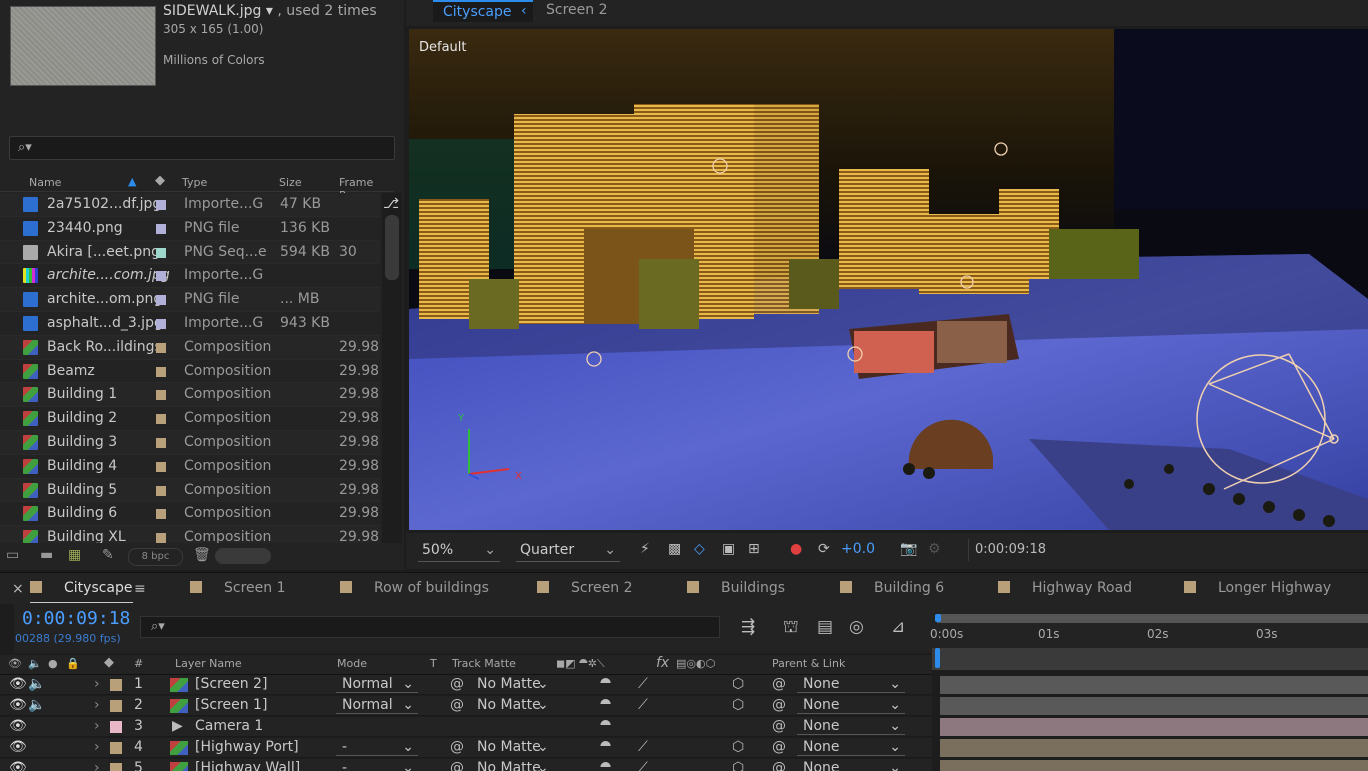 This screenshot has height=771, width=1368. What do you see at coordinates (483, 11) in the screenshot?
I see `tab-cityscape: Cityscape ‹` at bounding box center [483, 11].